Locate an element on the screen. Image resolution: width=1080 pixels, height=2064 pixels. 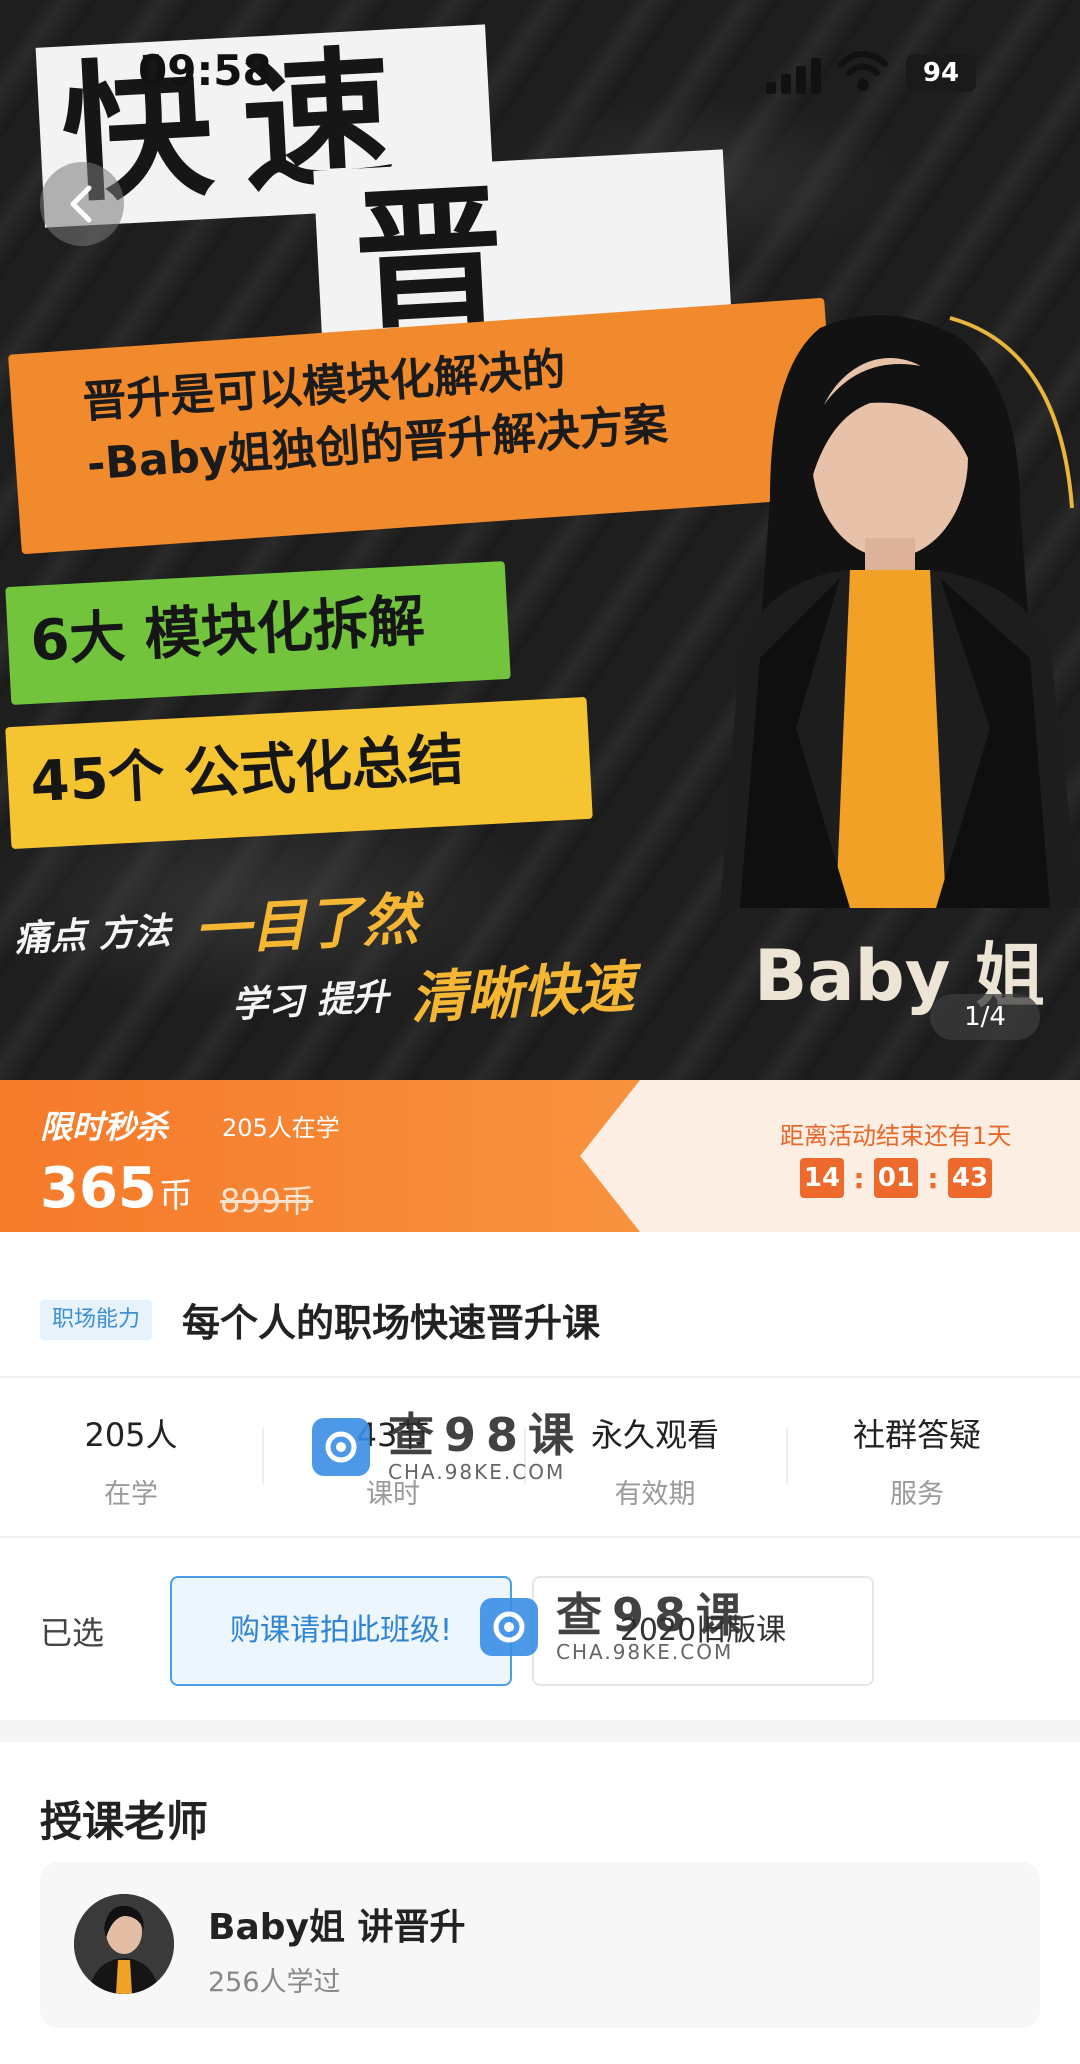
section-gap is located at coordinates (540, 1731).